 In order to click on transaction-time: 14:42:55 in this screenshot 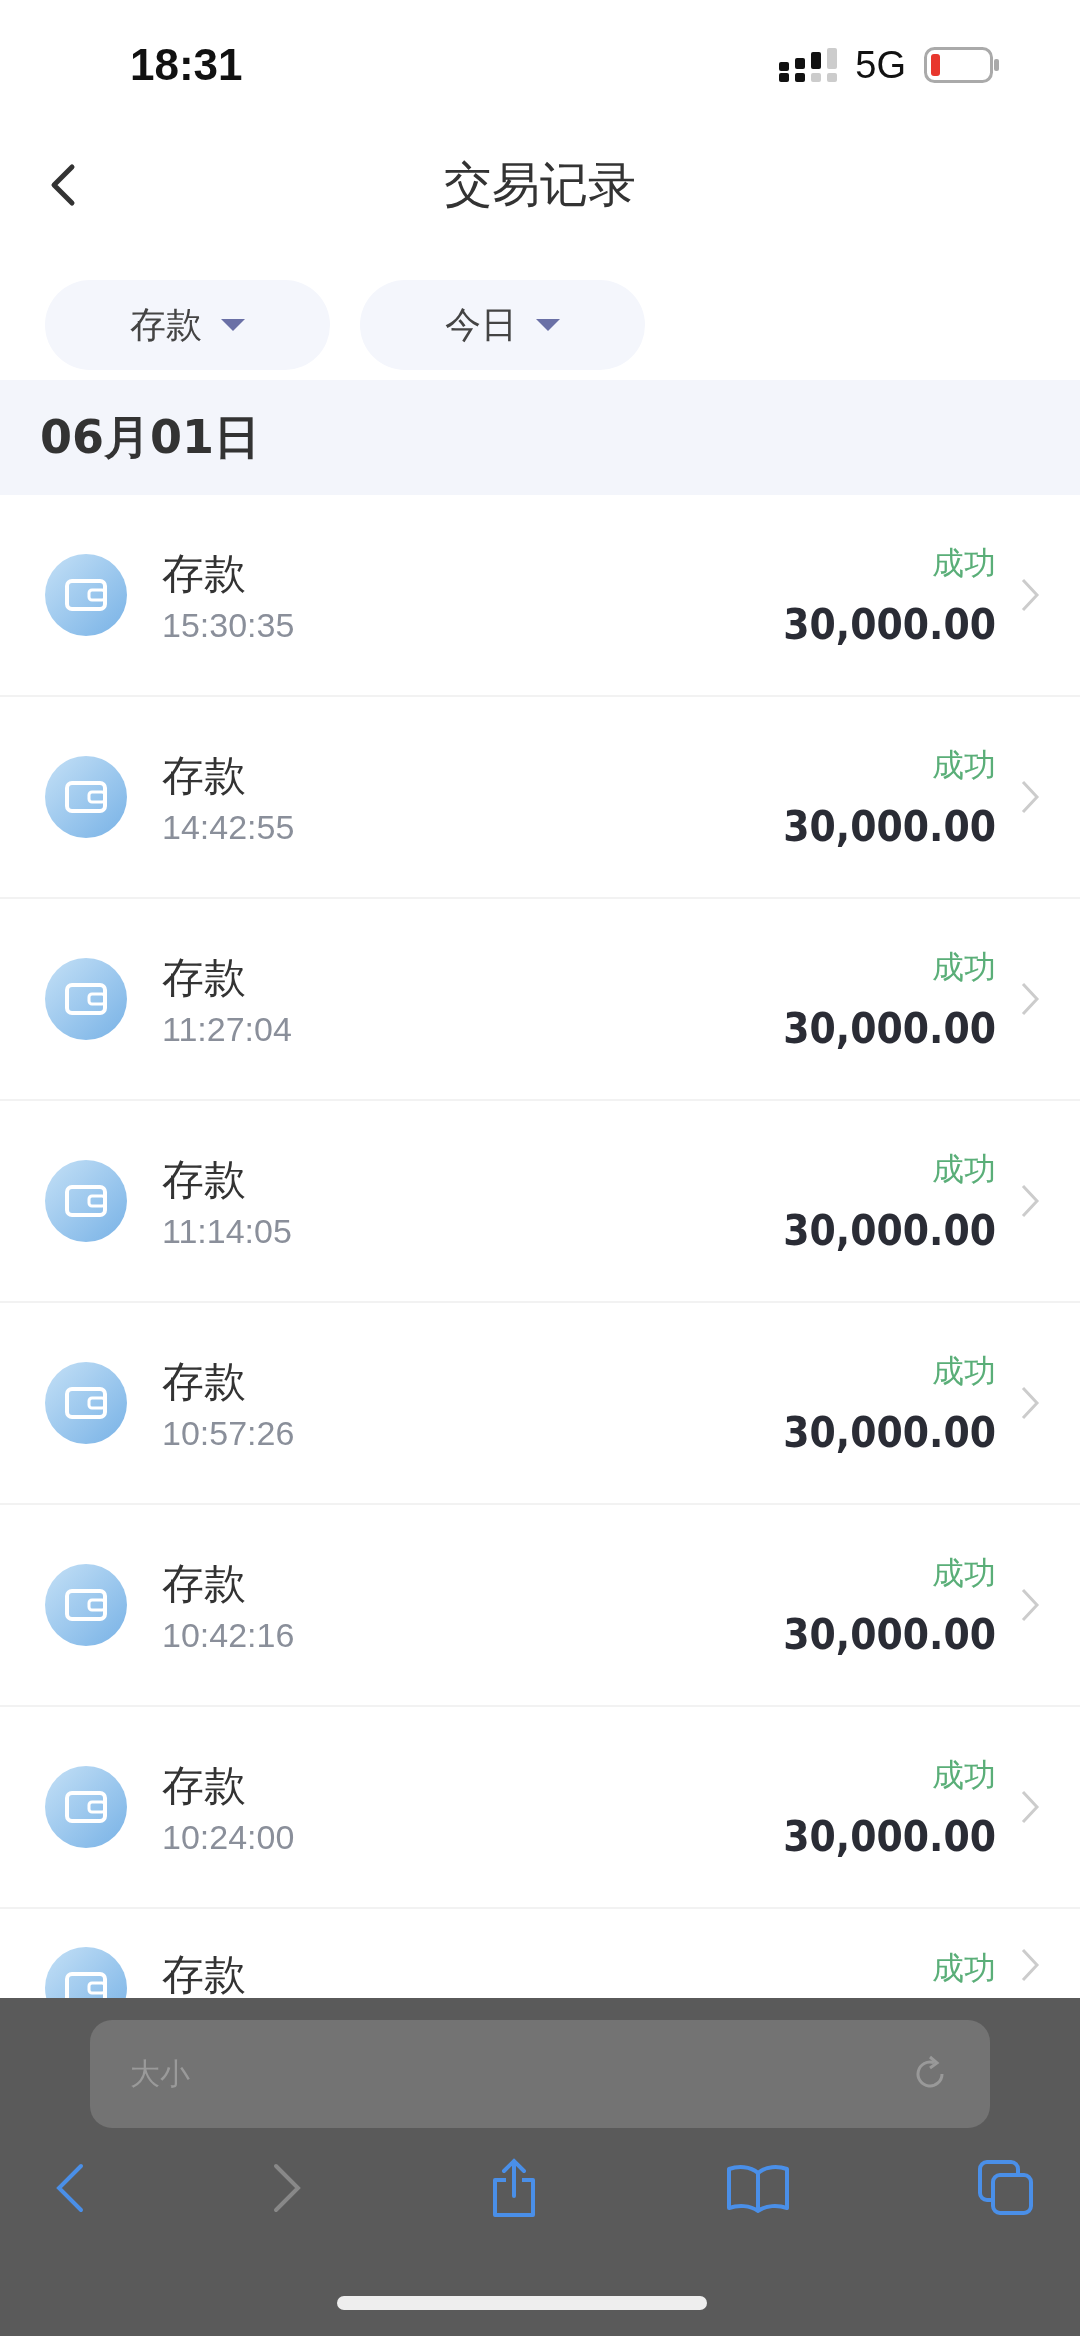, I will do `click(229, 827)`.